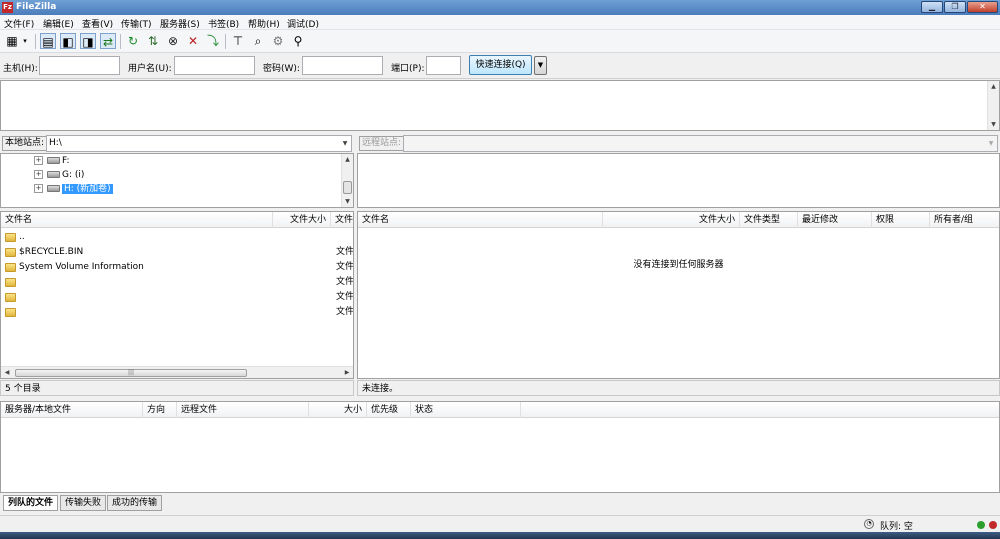  Describe the element at coordinates (72, 410) in the screenshot. I see `col-header-server-local-file: 服务器/本地文件` at that location.